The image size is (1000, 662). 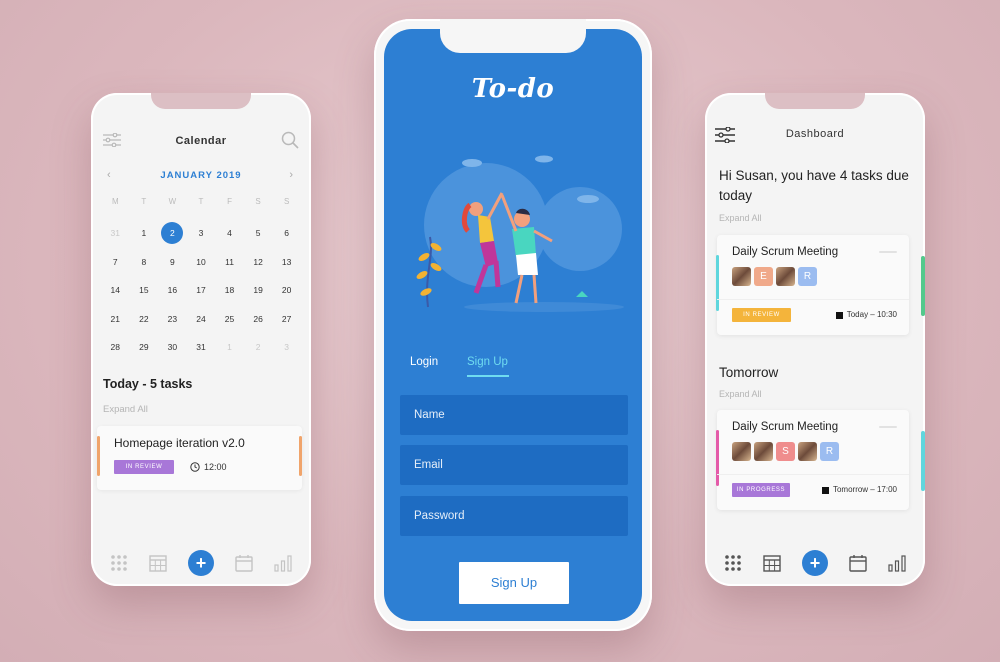 I want to click on calendar-day: 24, so click(x=201, y=319).